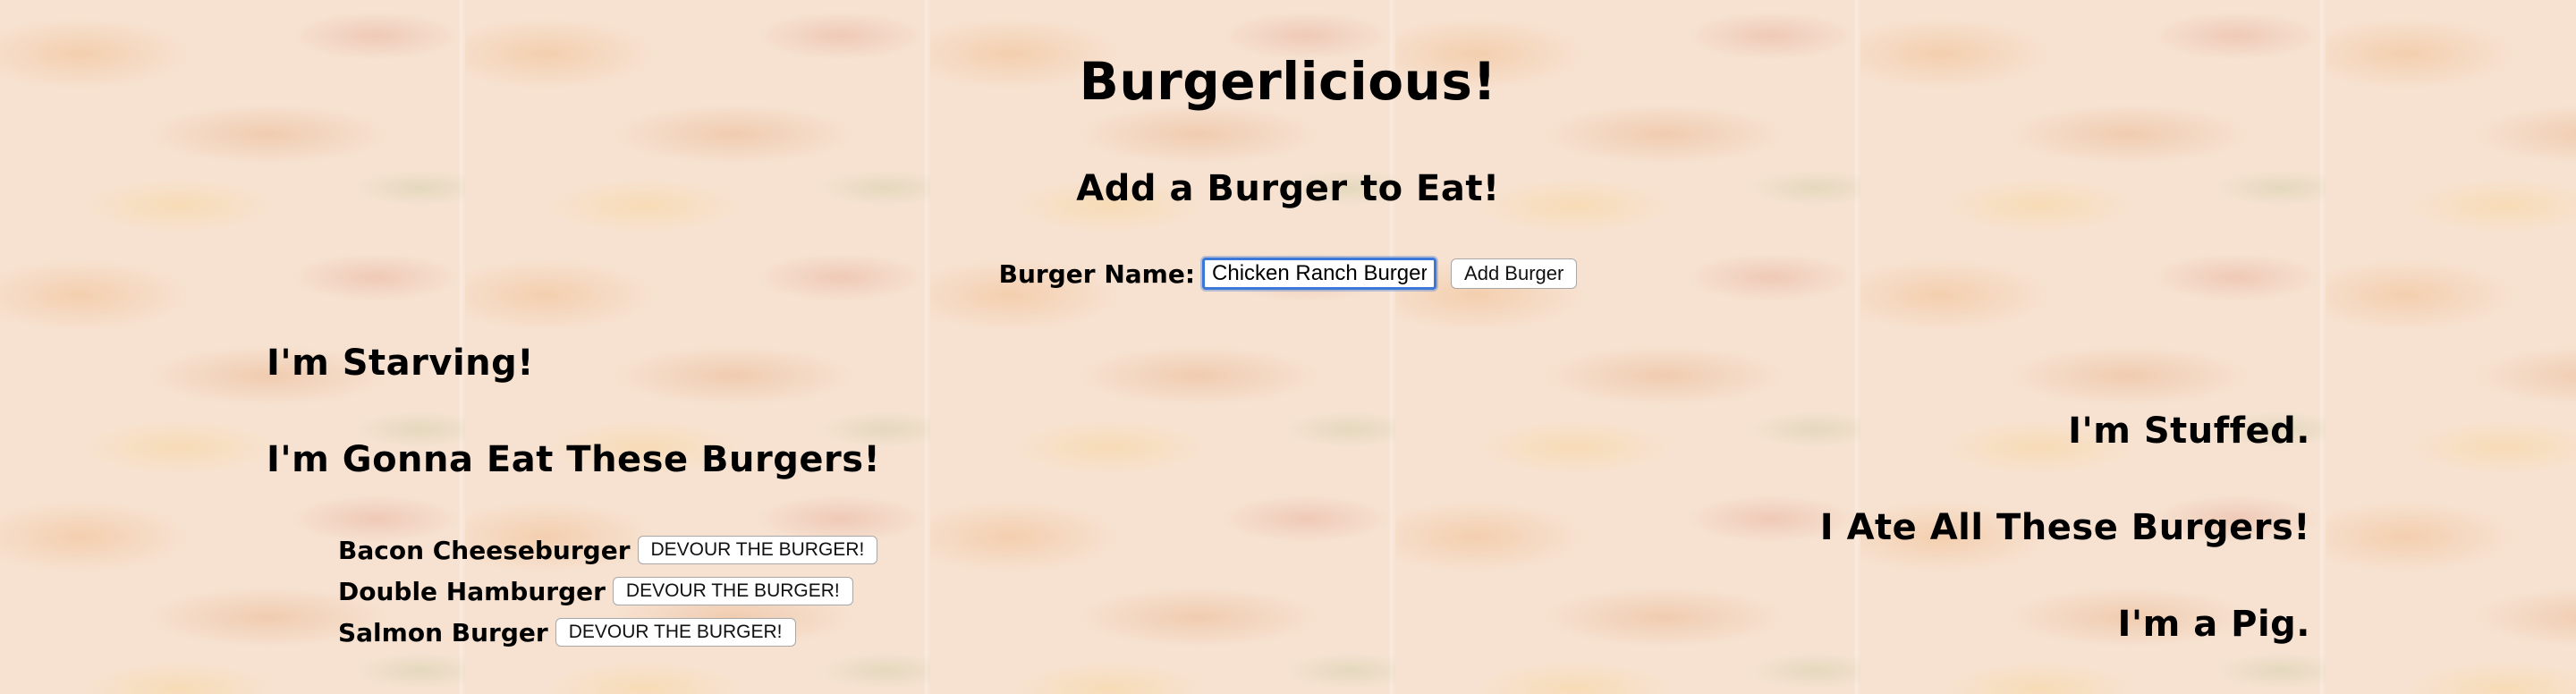 The width and height of the screenshot is (2576, 694). I want to click on burger-name: Bacon Cheeseburger, so click(484, 550).